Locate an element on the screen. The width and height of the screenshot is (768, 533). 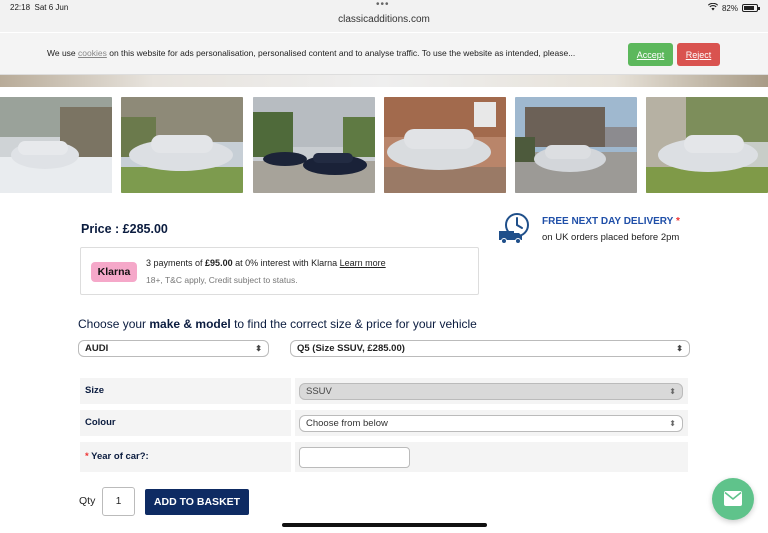
url-text: classicadditions.com is located at coordinates (384, 19).